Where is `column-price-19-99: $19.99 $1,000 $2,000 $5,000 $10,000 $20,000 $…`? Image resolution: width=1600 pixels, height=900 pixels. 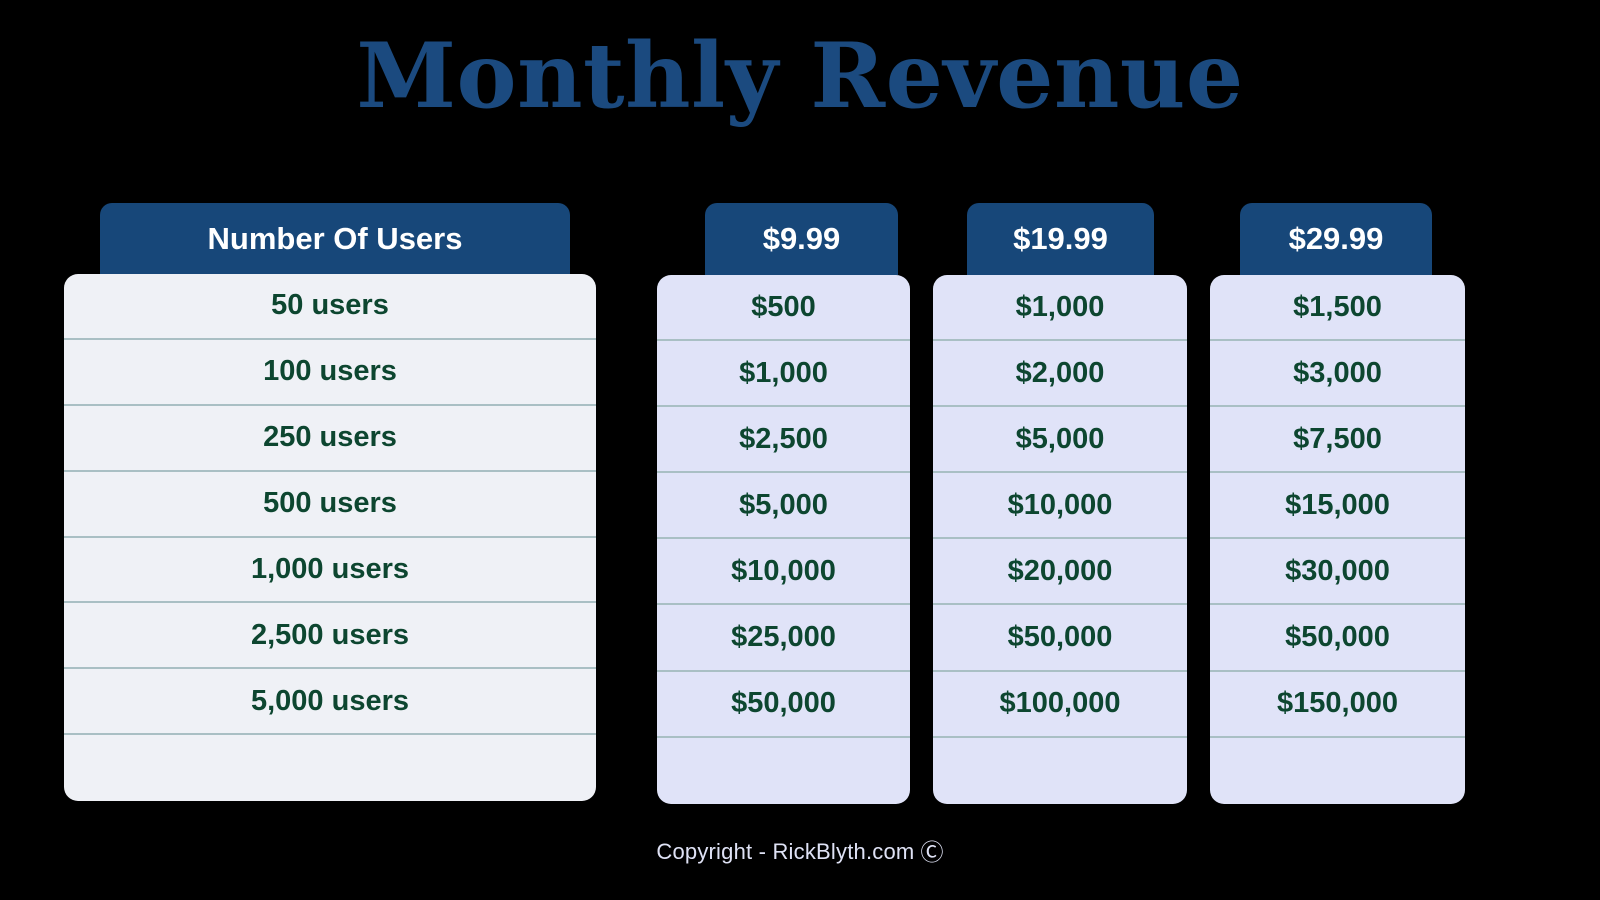
column-price-19-99: $19.99 $1,000 $2,000 $5,000 $10,000 $20,000 $… is located at coordinates (1060, 504).